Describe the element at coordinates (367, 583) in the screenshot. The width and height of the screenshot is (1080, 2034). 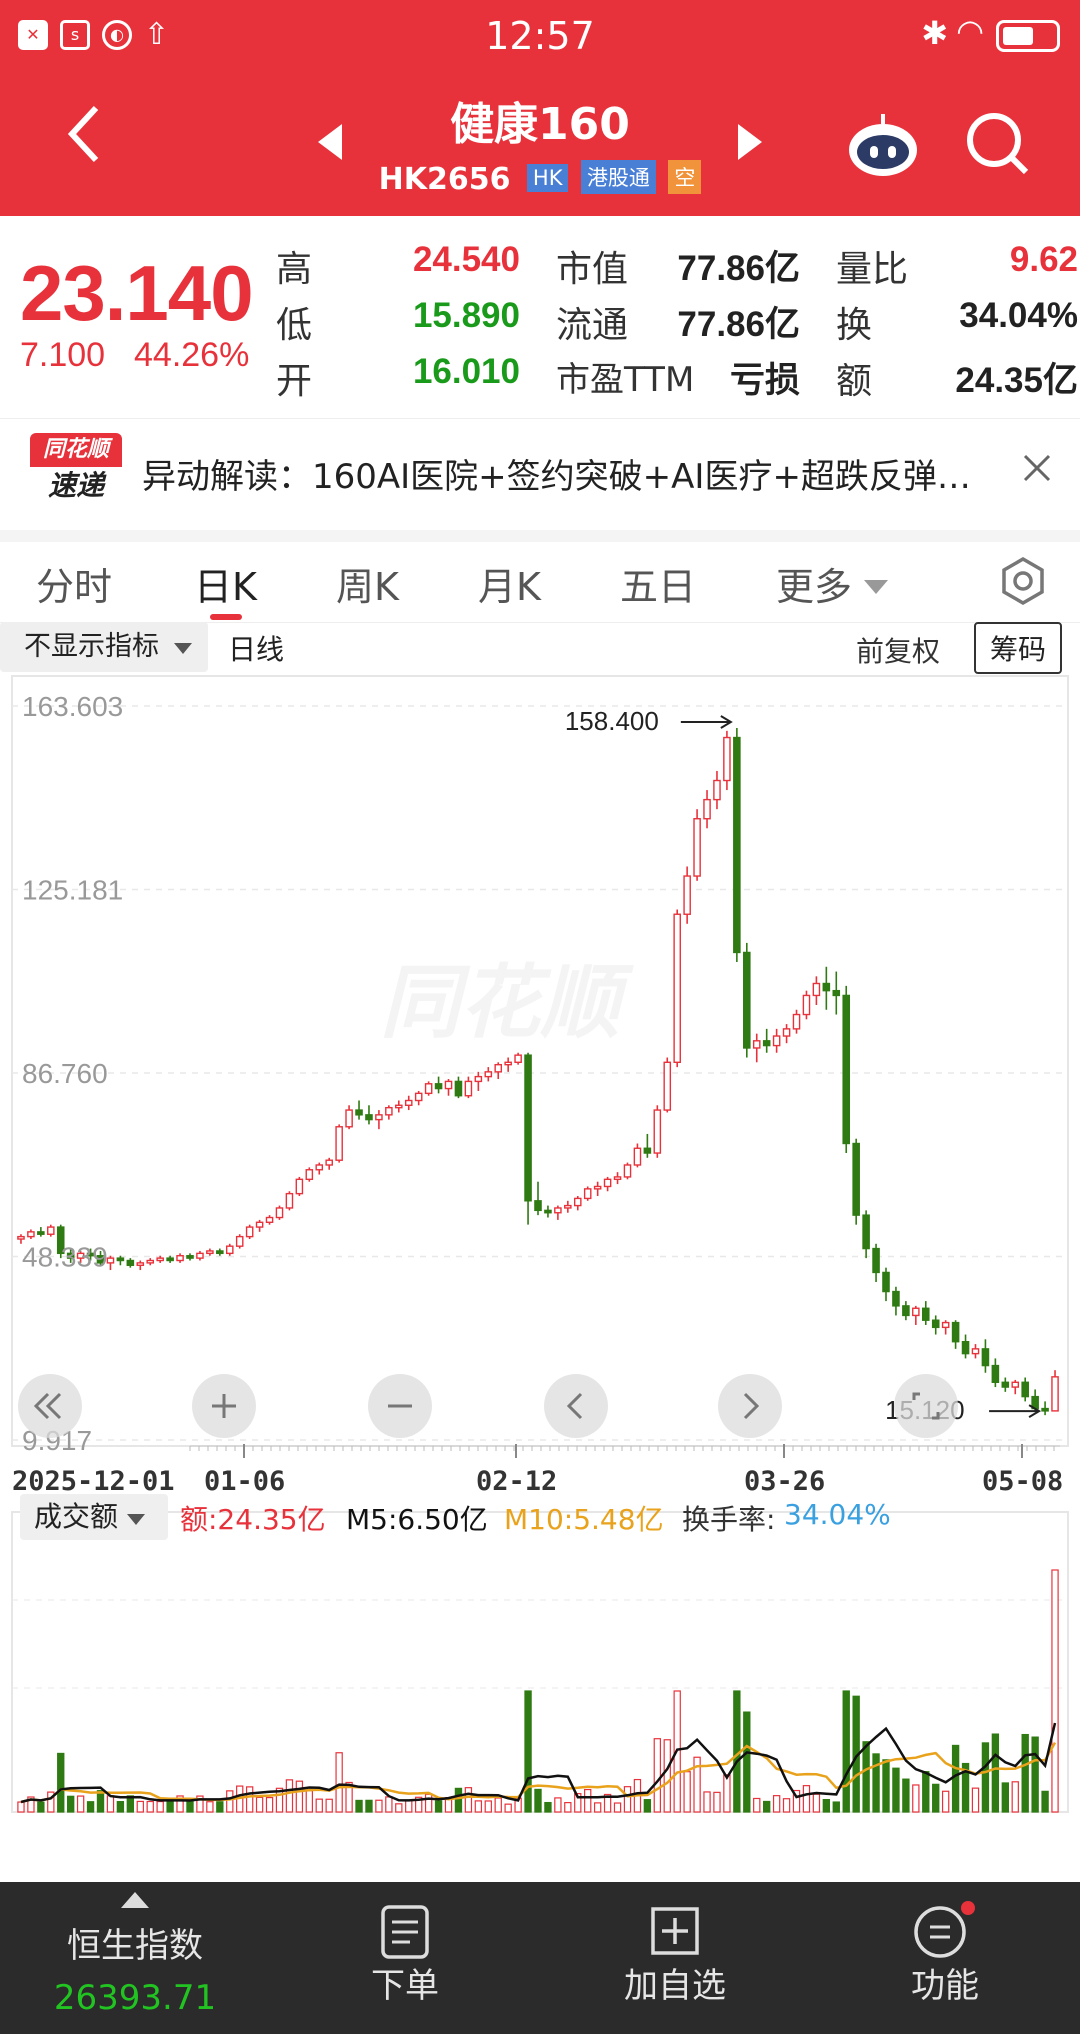
I see `tab-weekly-k: 周K` at that location.